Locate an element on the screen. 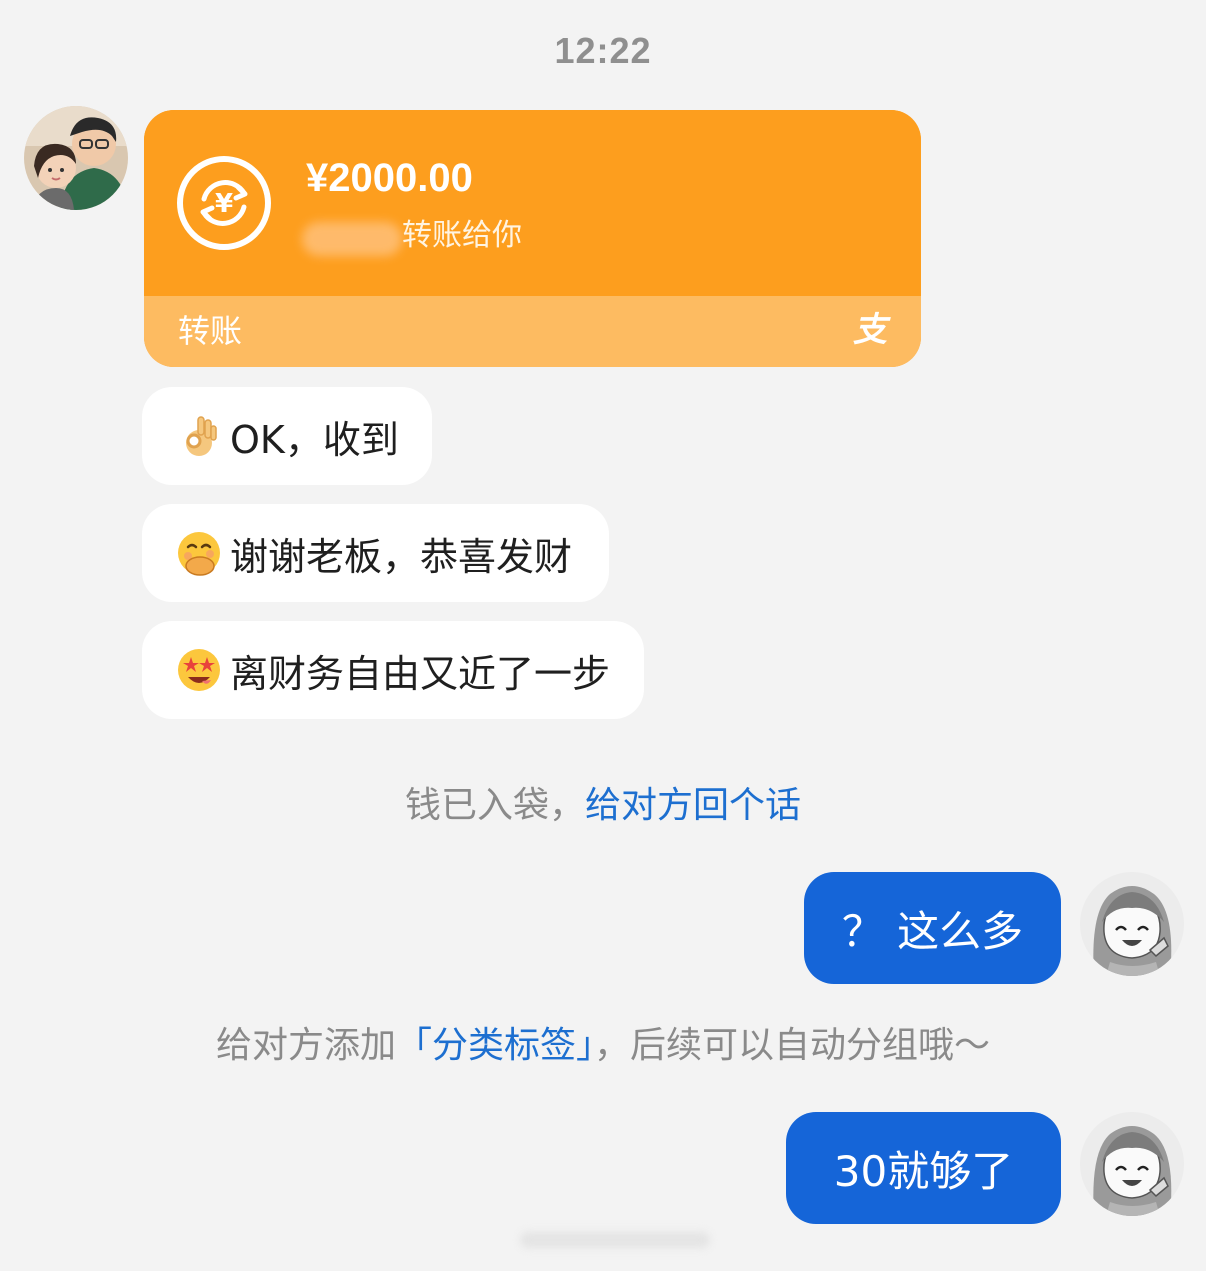 The width and height of the screenshot is (1206, 1271). transfer-type-label: 转账 is located at coordinates (210, 331).